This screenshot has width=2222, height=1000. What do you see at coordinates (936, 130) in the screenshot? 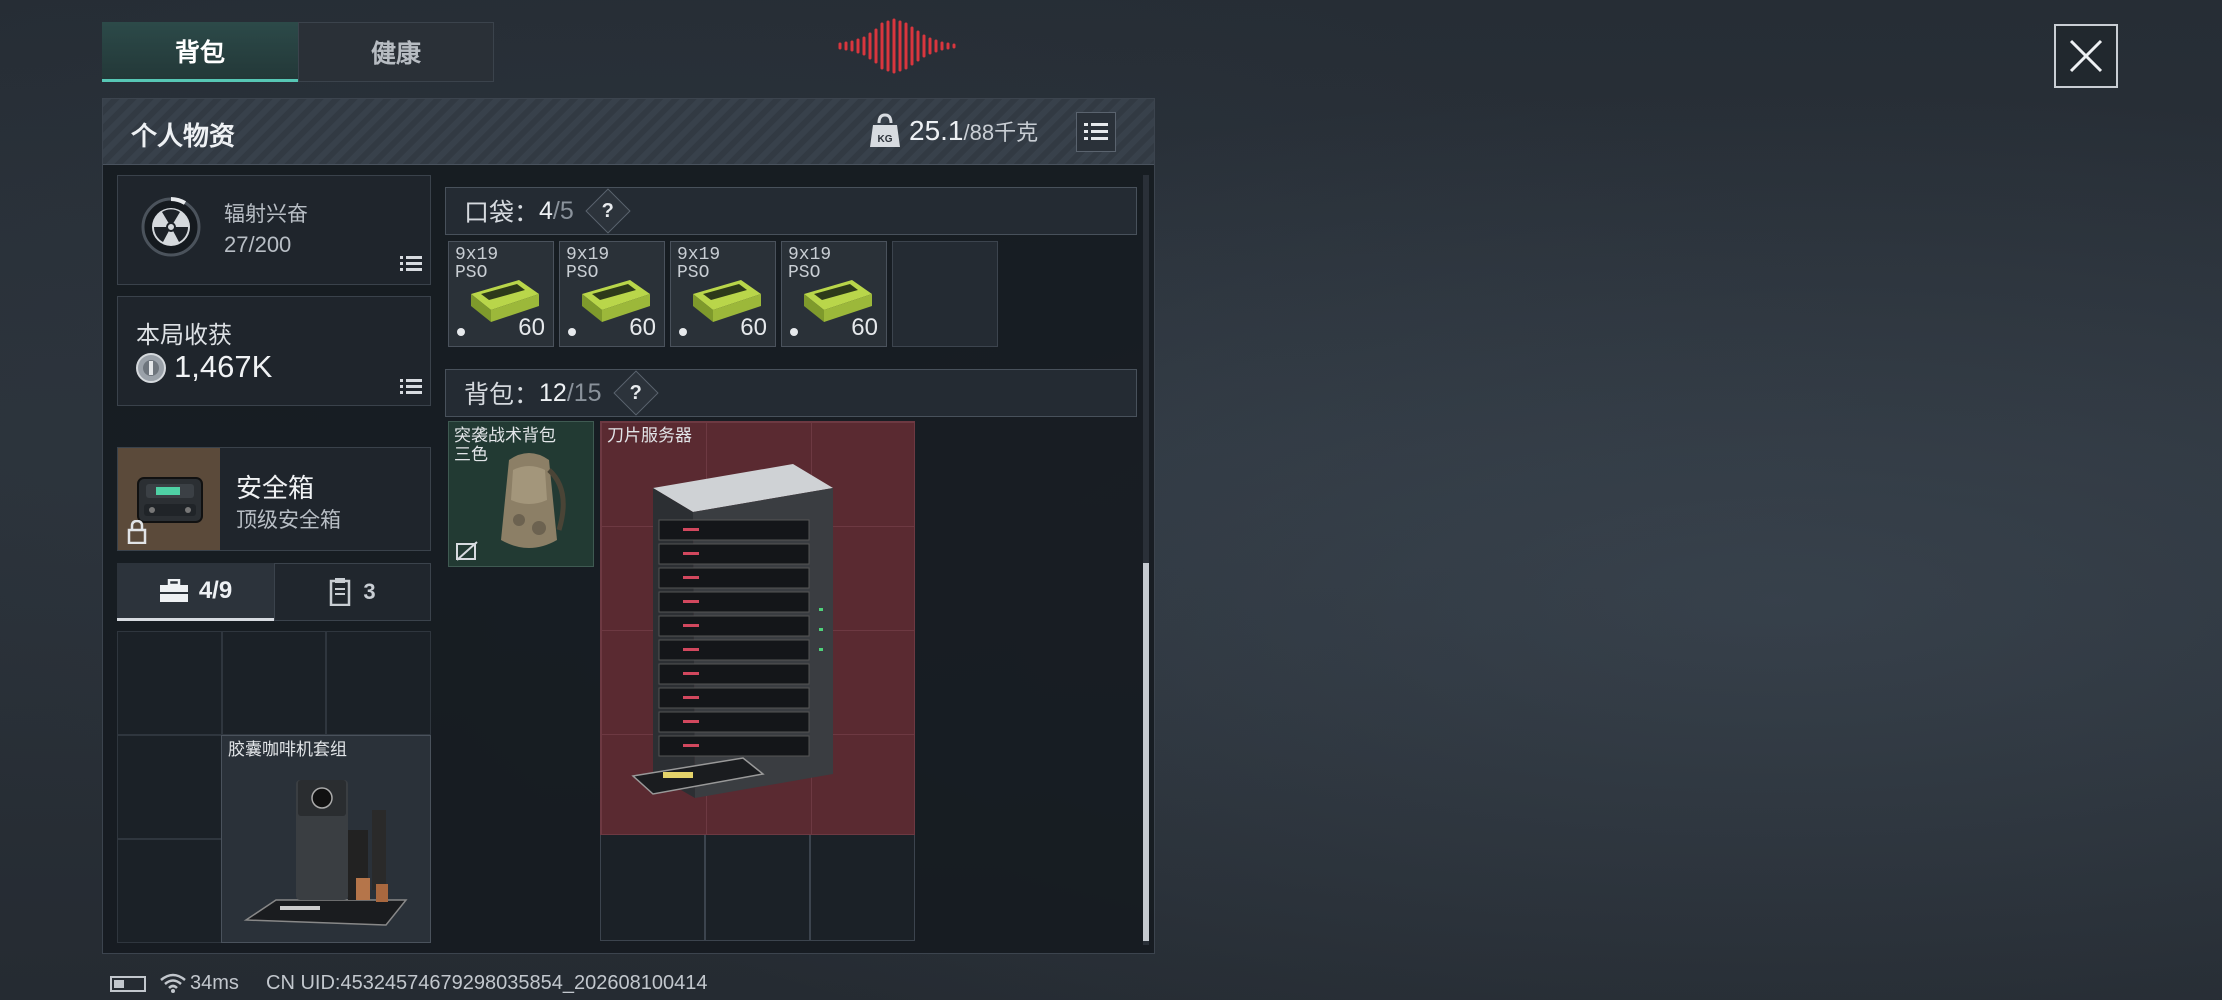
I see `weight-current: 25.1` at bounding box center [936, 130].